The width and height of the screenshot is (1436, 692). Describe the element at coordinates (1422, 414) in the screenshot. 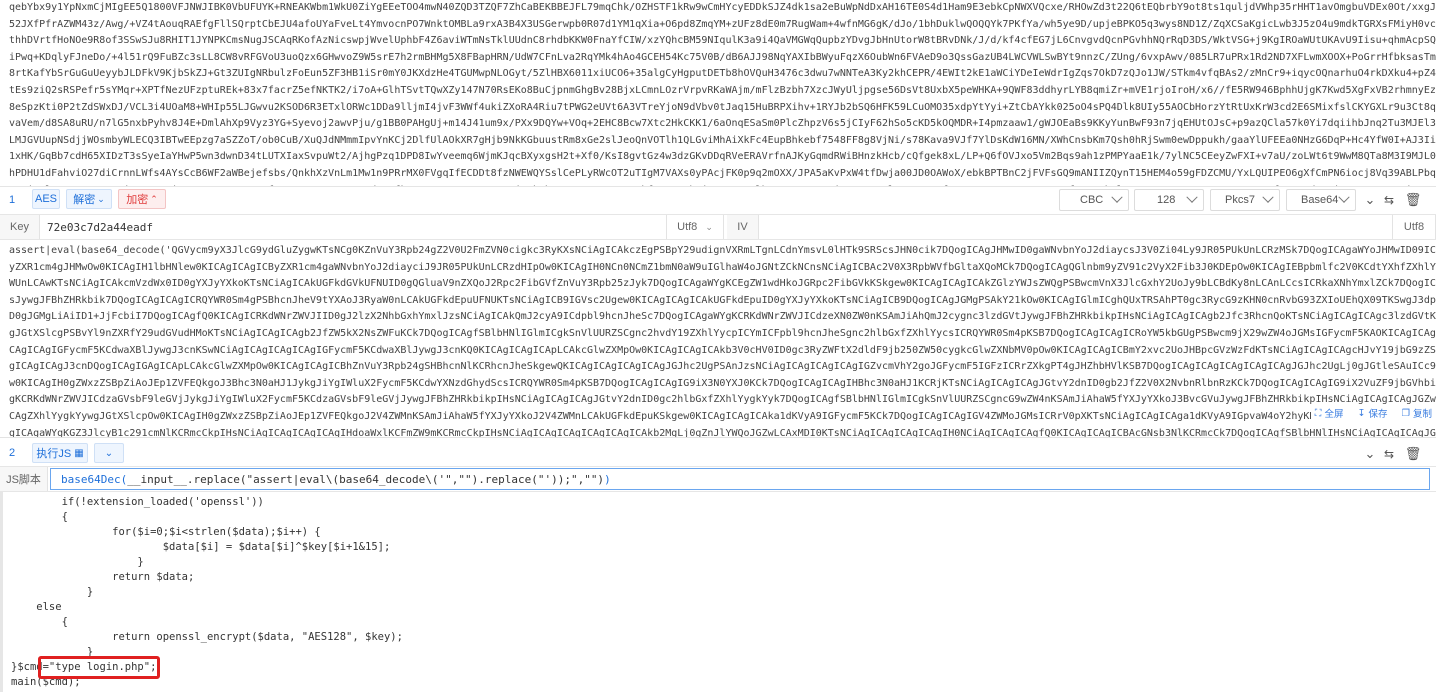

I see `copy-label: 复制` at that location.